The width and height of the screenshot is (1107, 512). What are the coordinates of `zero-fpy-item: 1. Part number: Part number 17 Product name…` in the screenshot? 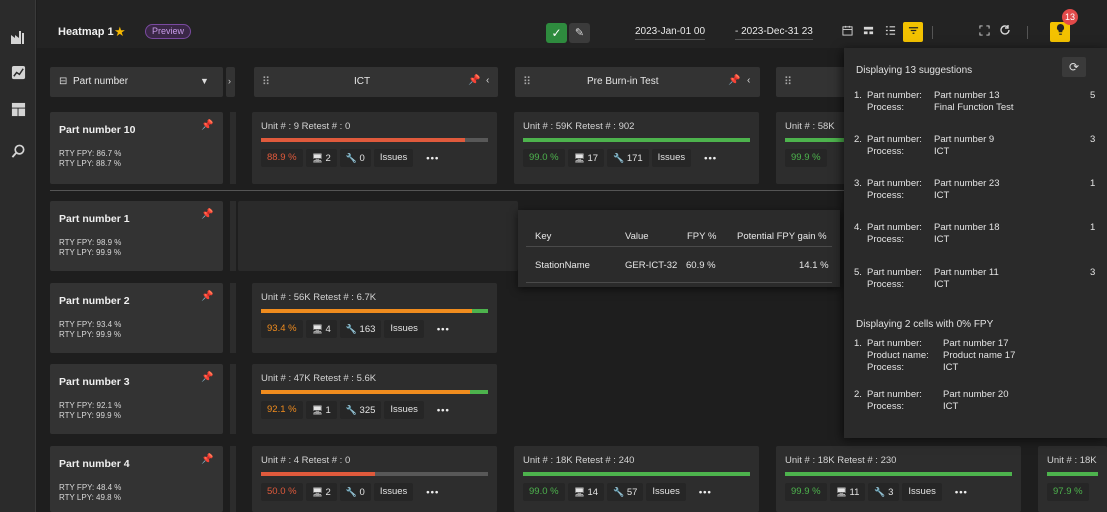 It's located at (976, 358).